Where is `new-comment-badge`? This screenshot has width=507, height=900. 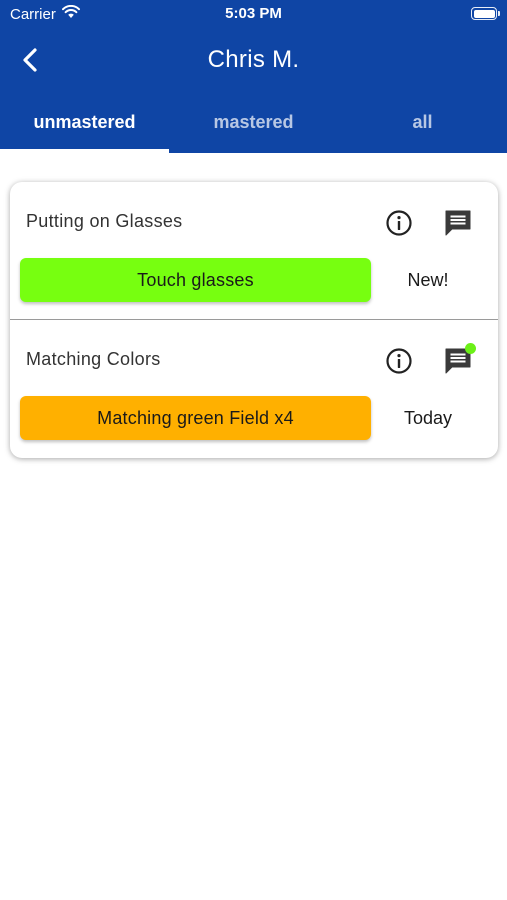
new-comment-badge is located at coordinates (470, 348).